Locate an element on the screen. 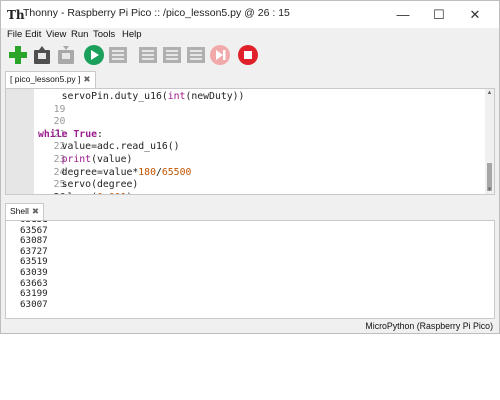  toolbar is located at coordinates (250, 55).